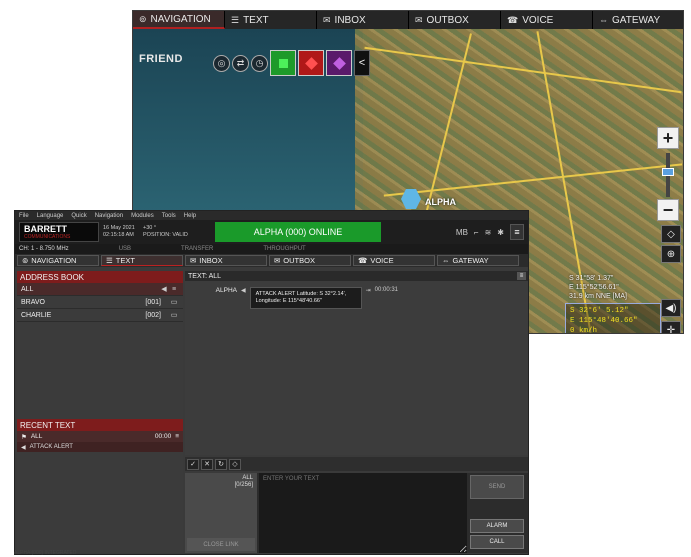 The width and height of the screenshot is (691, 557). I want to click on tab-voice: ☎ VOICE, so click(394, 260).